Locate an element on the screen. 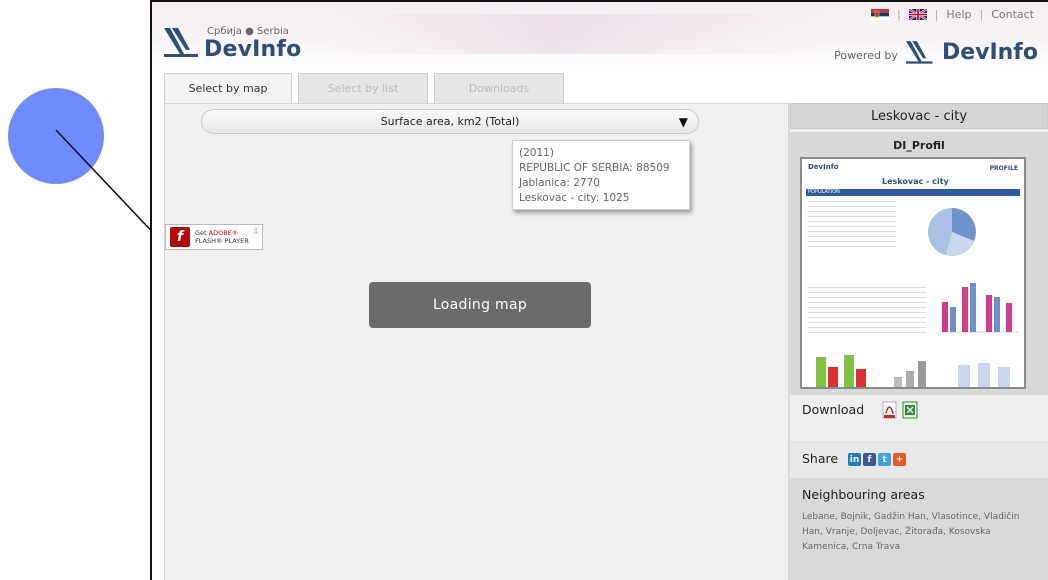 The width and height of the screenshot is (1048, 580). contact-link: Contact is located at coordinates (1012, 14).